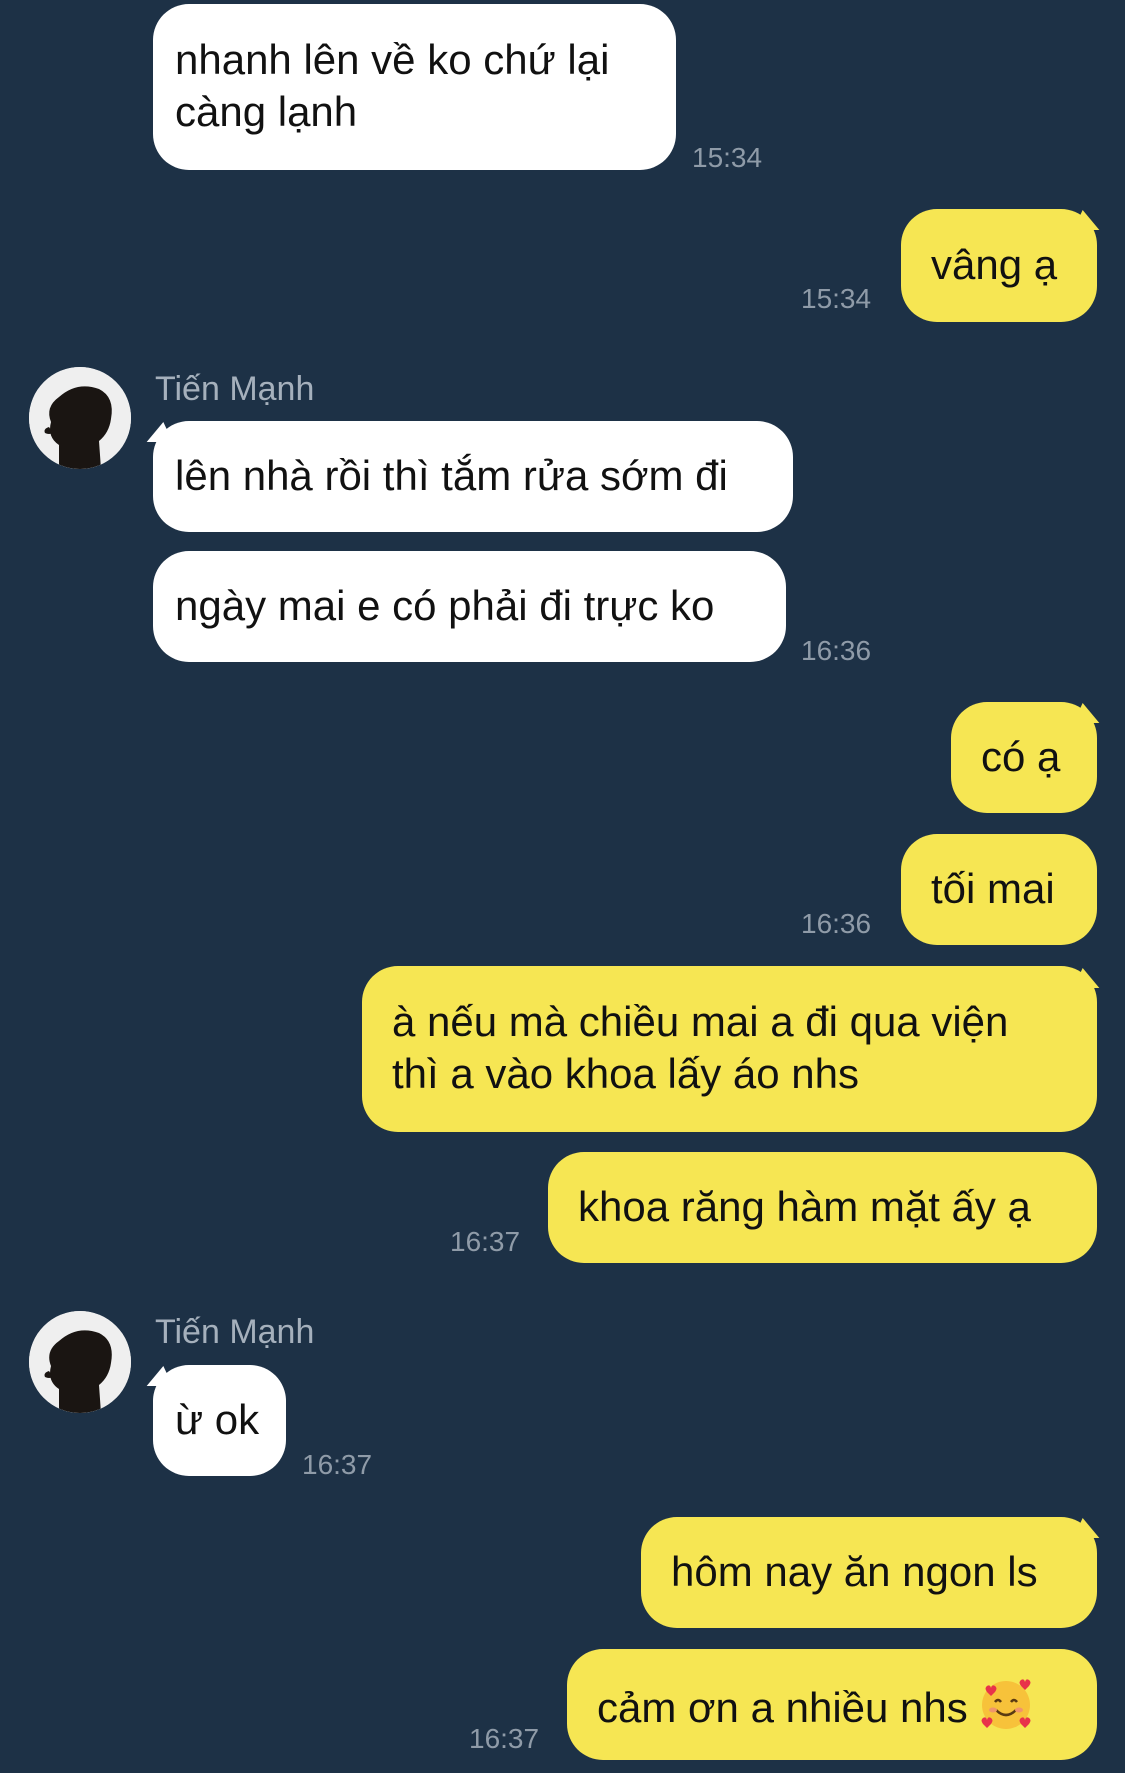 The height and width of the screenshot is (1773, 1125). What do you see at coordinates (804, 1206) in the screenshot?
I see `message-text: khoa răng hàm mặt ấy ạ` at bounding box center [804, 1206].